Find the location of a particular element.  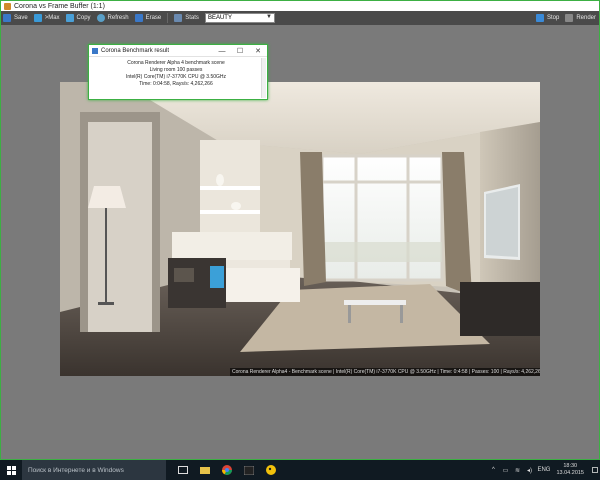

folder-icon is located at coordinates (205, 470).